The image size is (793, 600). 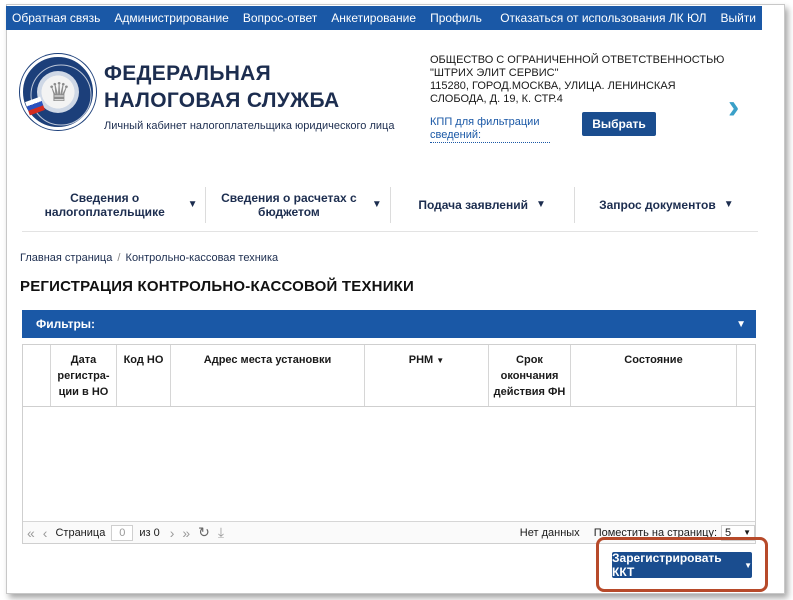 I want to click on kpp-filter-link: КПП для фильтрации сведений:, so click(x=490, y=129).